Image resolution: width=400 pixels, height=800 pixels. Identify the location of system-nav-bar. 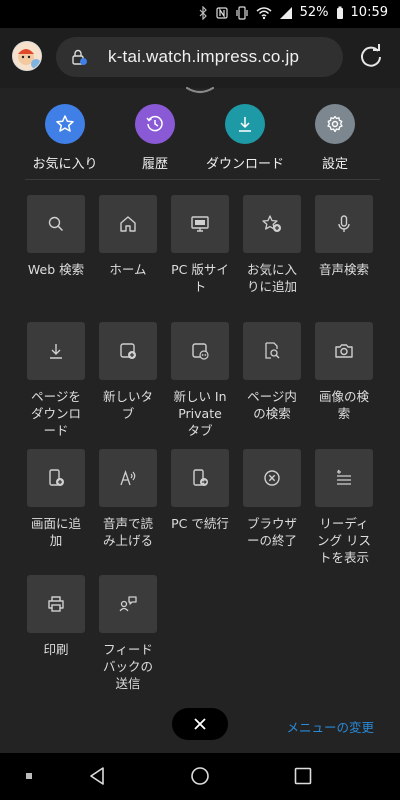
(200, 776).